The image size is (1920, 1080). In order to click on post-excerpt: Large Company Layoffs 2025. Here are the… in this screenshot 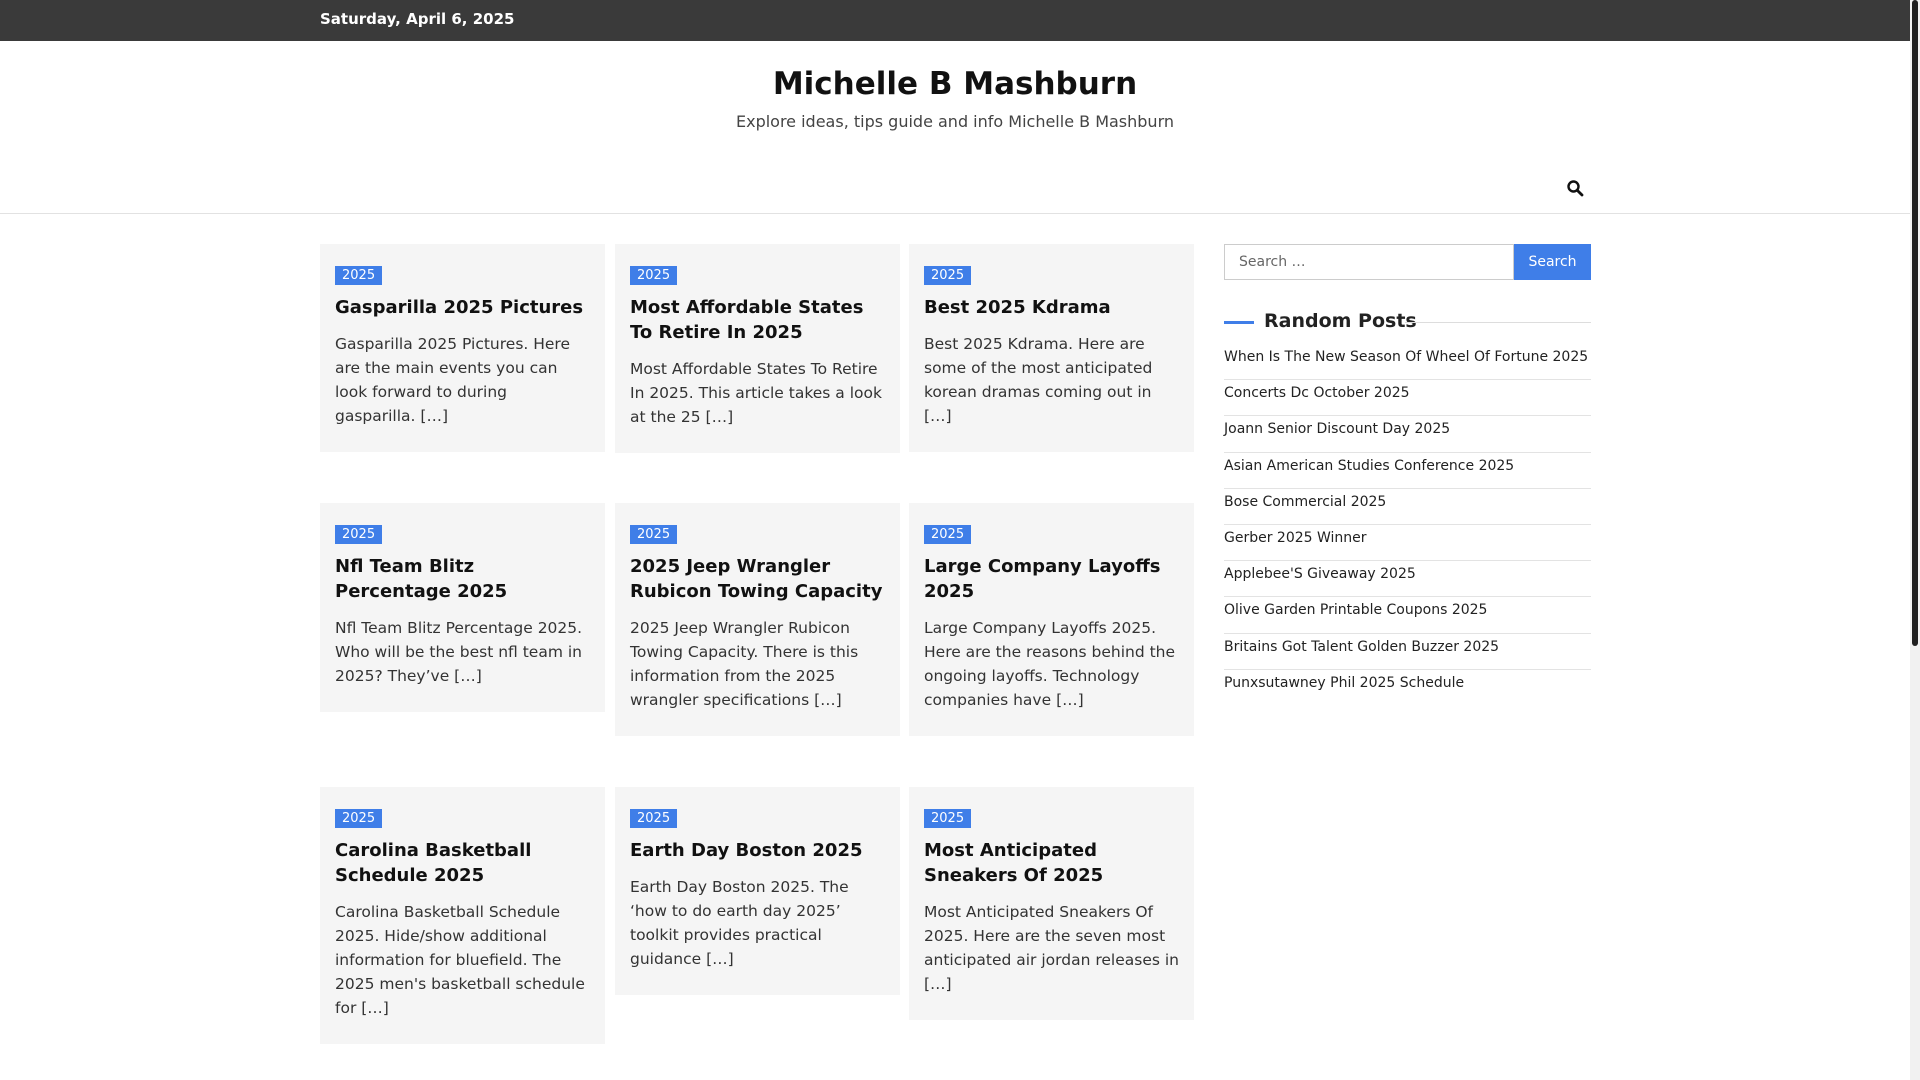, I will do `click(1050, 664)`.